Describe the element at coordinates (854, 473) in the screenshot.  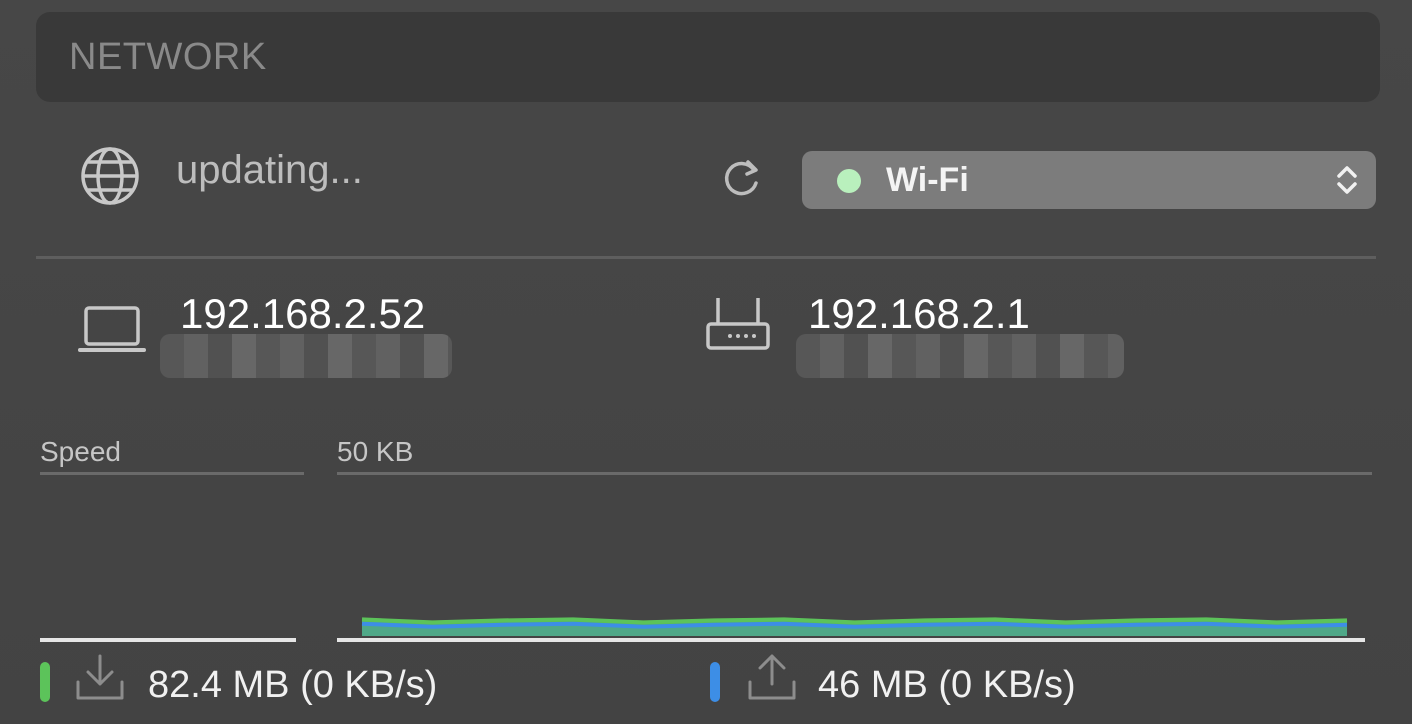
I see `scale-rule` at that location.